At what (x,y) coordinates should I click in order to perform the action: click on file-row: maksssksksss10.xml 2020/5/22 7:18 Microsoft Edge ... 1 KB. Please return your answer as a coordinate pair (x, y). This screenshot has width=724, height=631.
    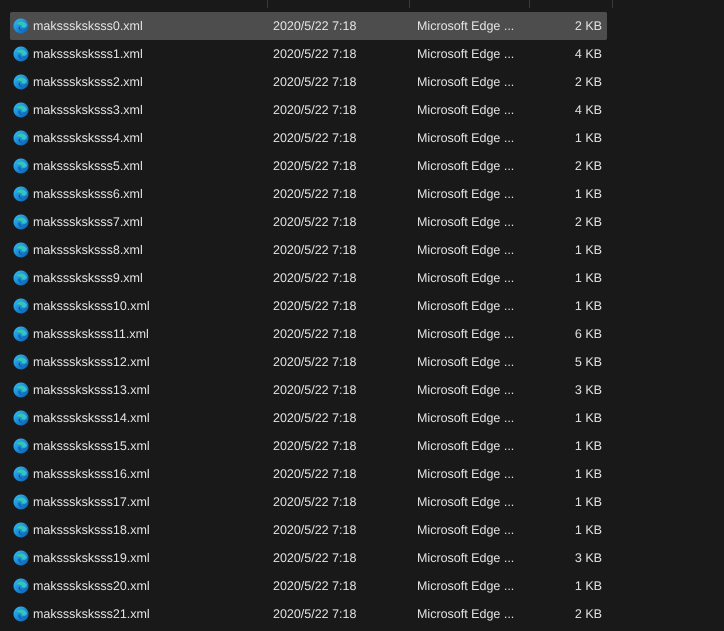
    Looking at the image, I should click on (308, 306).